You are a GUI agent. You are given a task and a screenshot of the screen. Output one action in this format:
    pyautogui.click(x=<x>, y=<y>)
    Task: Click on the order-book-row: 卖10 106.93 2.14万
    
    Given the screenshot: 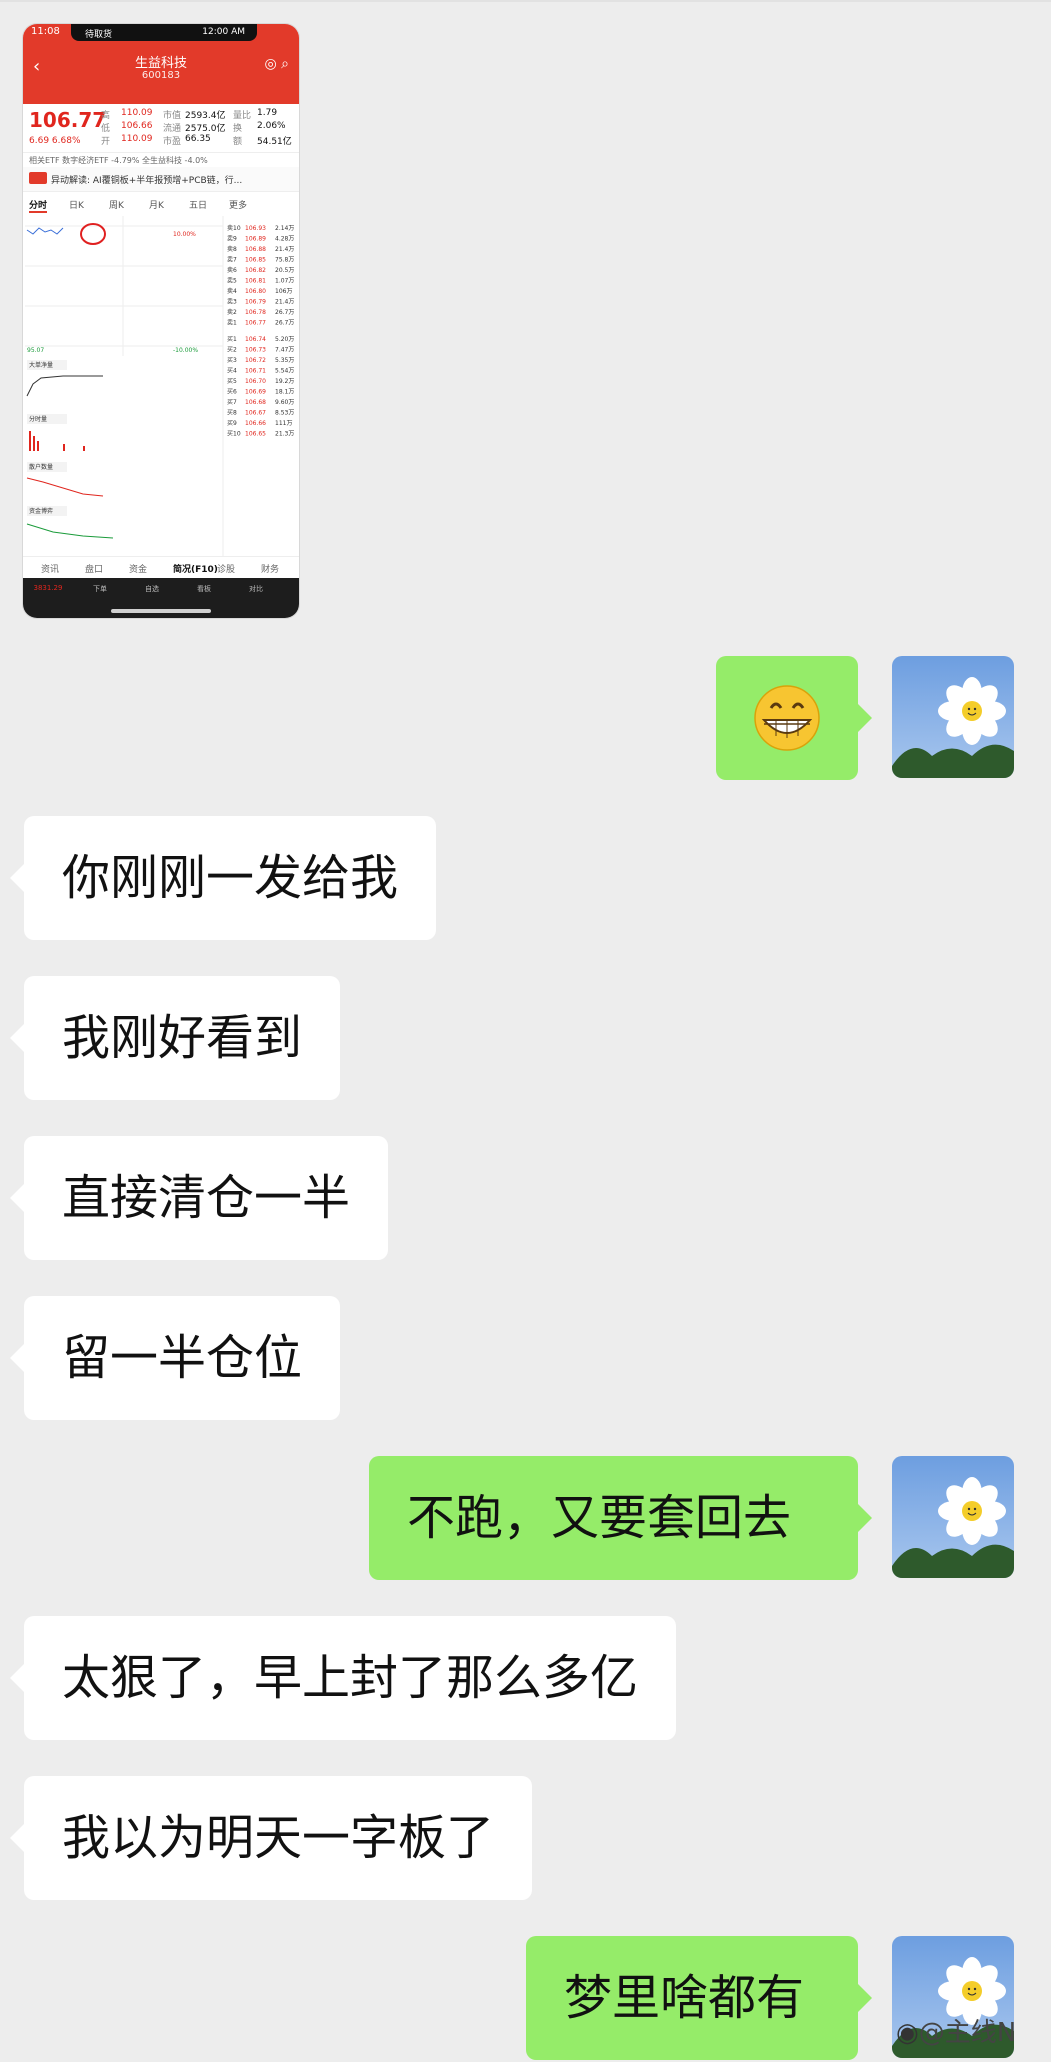 What is the action you would take?
    pyautogui.click(x=260, y=228)
    